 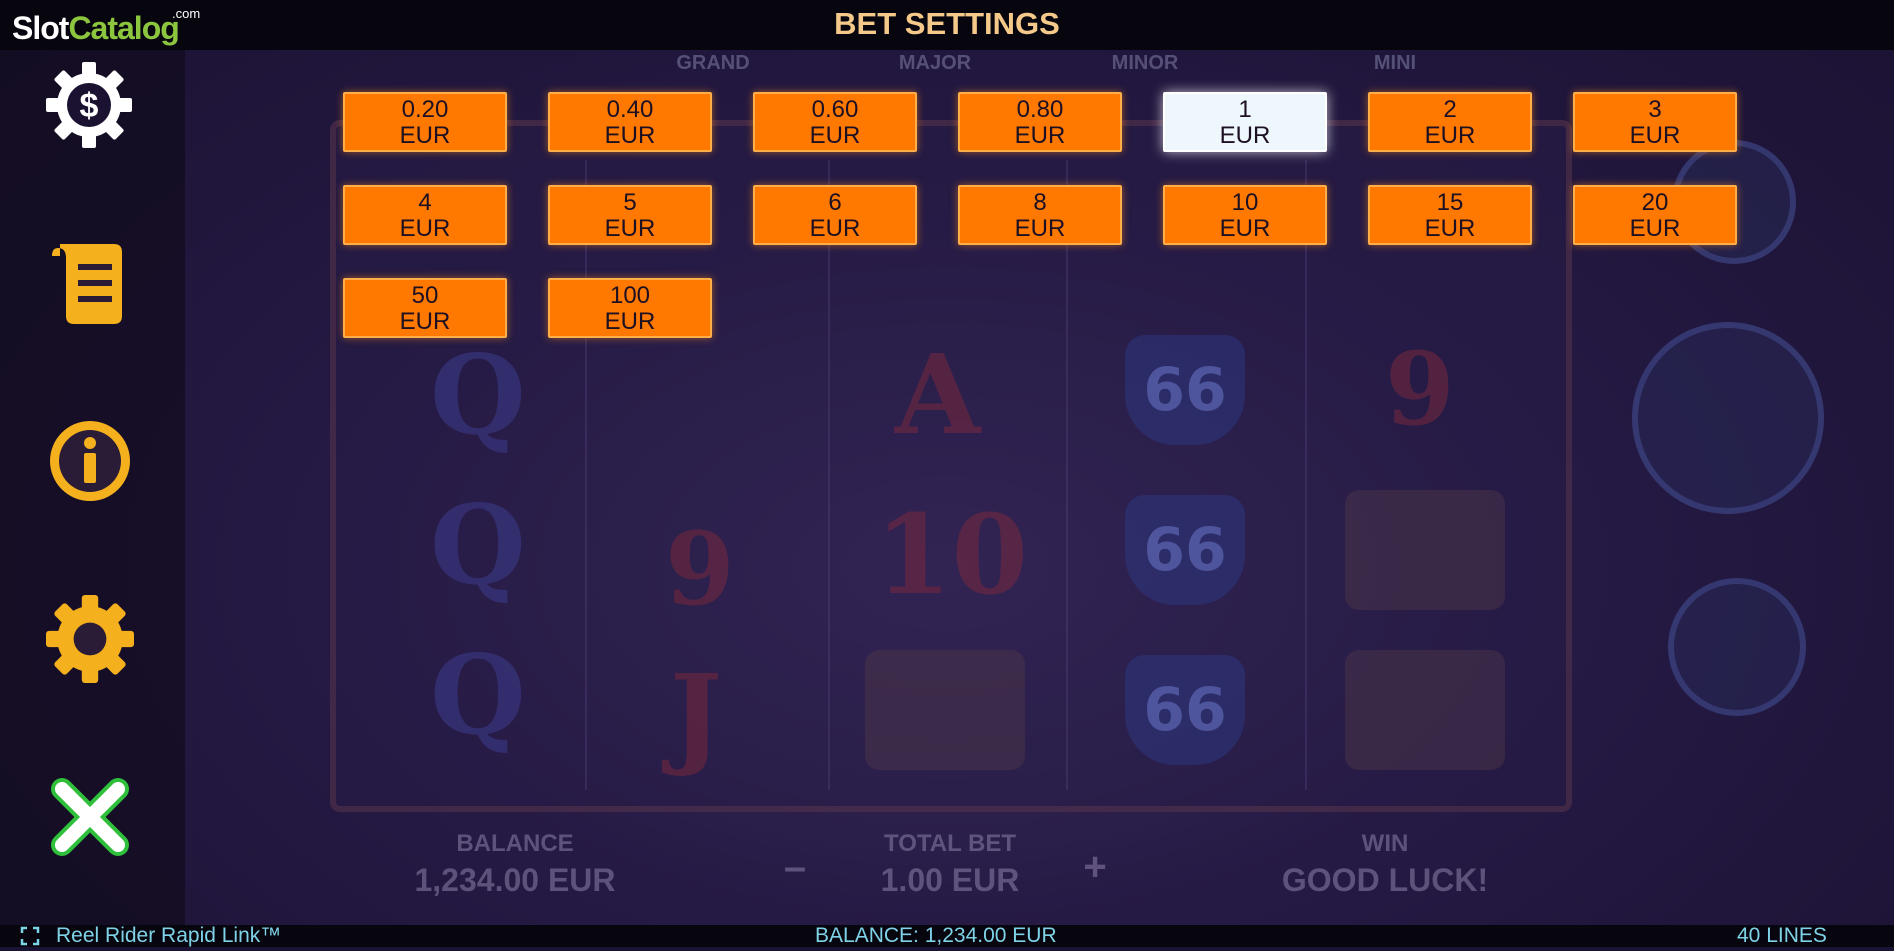 What do you see at coordinates (1095, 867) in the screenshot?
I see `bg-bet-plus: +` at bounding box center [1095, 867].